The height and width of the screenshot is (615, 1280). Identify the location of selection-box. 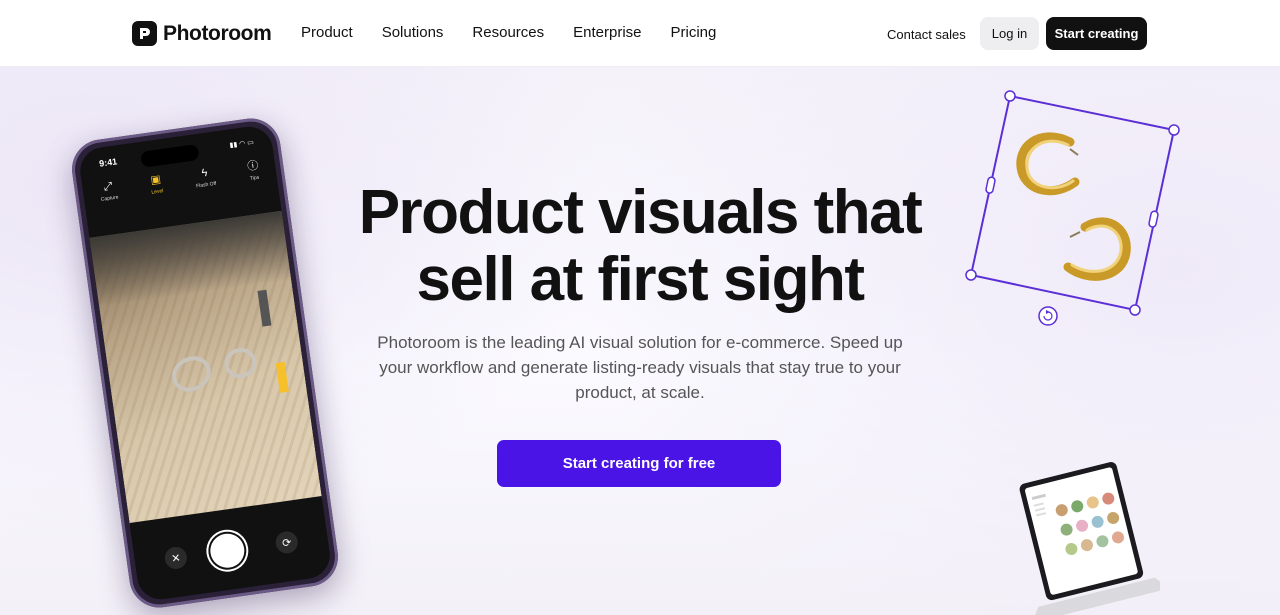
(1072, 203).